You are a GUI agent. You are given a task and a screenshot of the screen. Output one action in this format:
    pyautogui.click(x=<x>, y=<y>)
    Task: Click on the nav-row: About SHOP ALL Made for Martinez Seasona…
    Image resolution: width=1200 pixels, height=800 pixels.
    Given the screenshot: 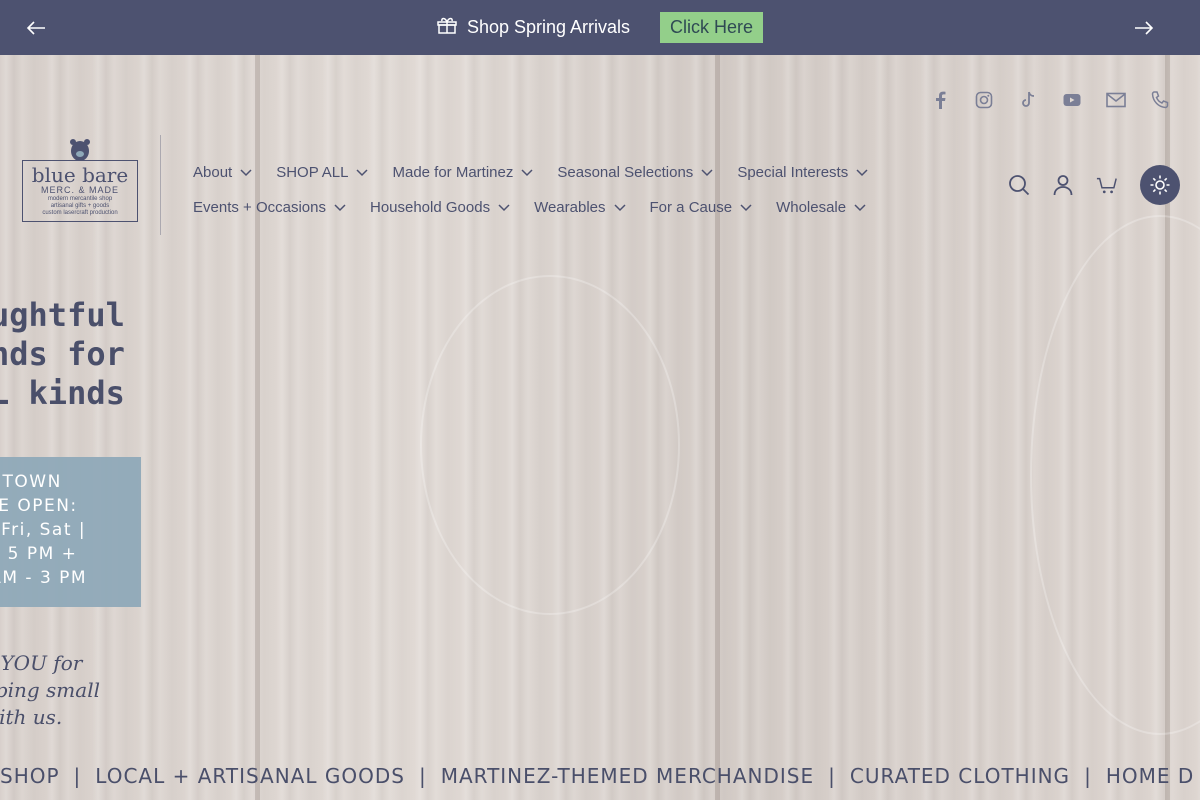 What is the action you would take?
    pyautogui.click(x=543, y=172)
    